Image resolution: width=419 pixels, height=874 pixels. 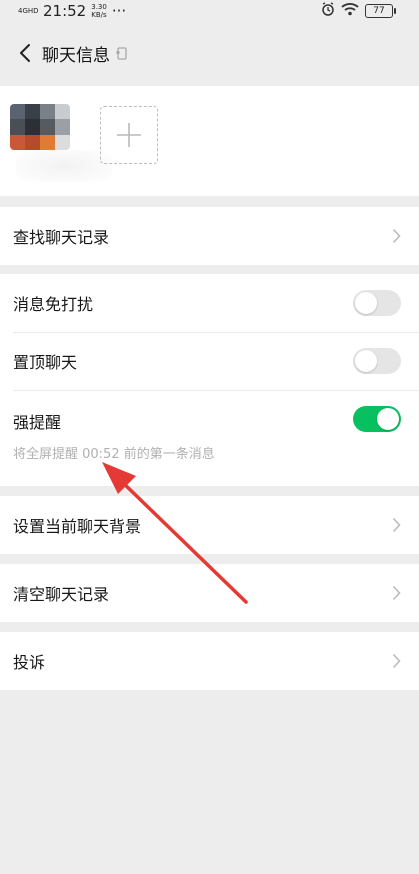 What do you see at coordinates (209, 53) in the screenshot?
I see `nav-bar: 聊天信息` at bounding box center [209, 53].